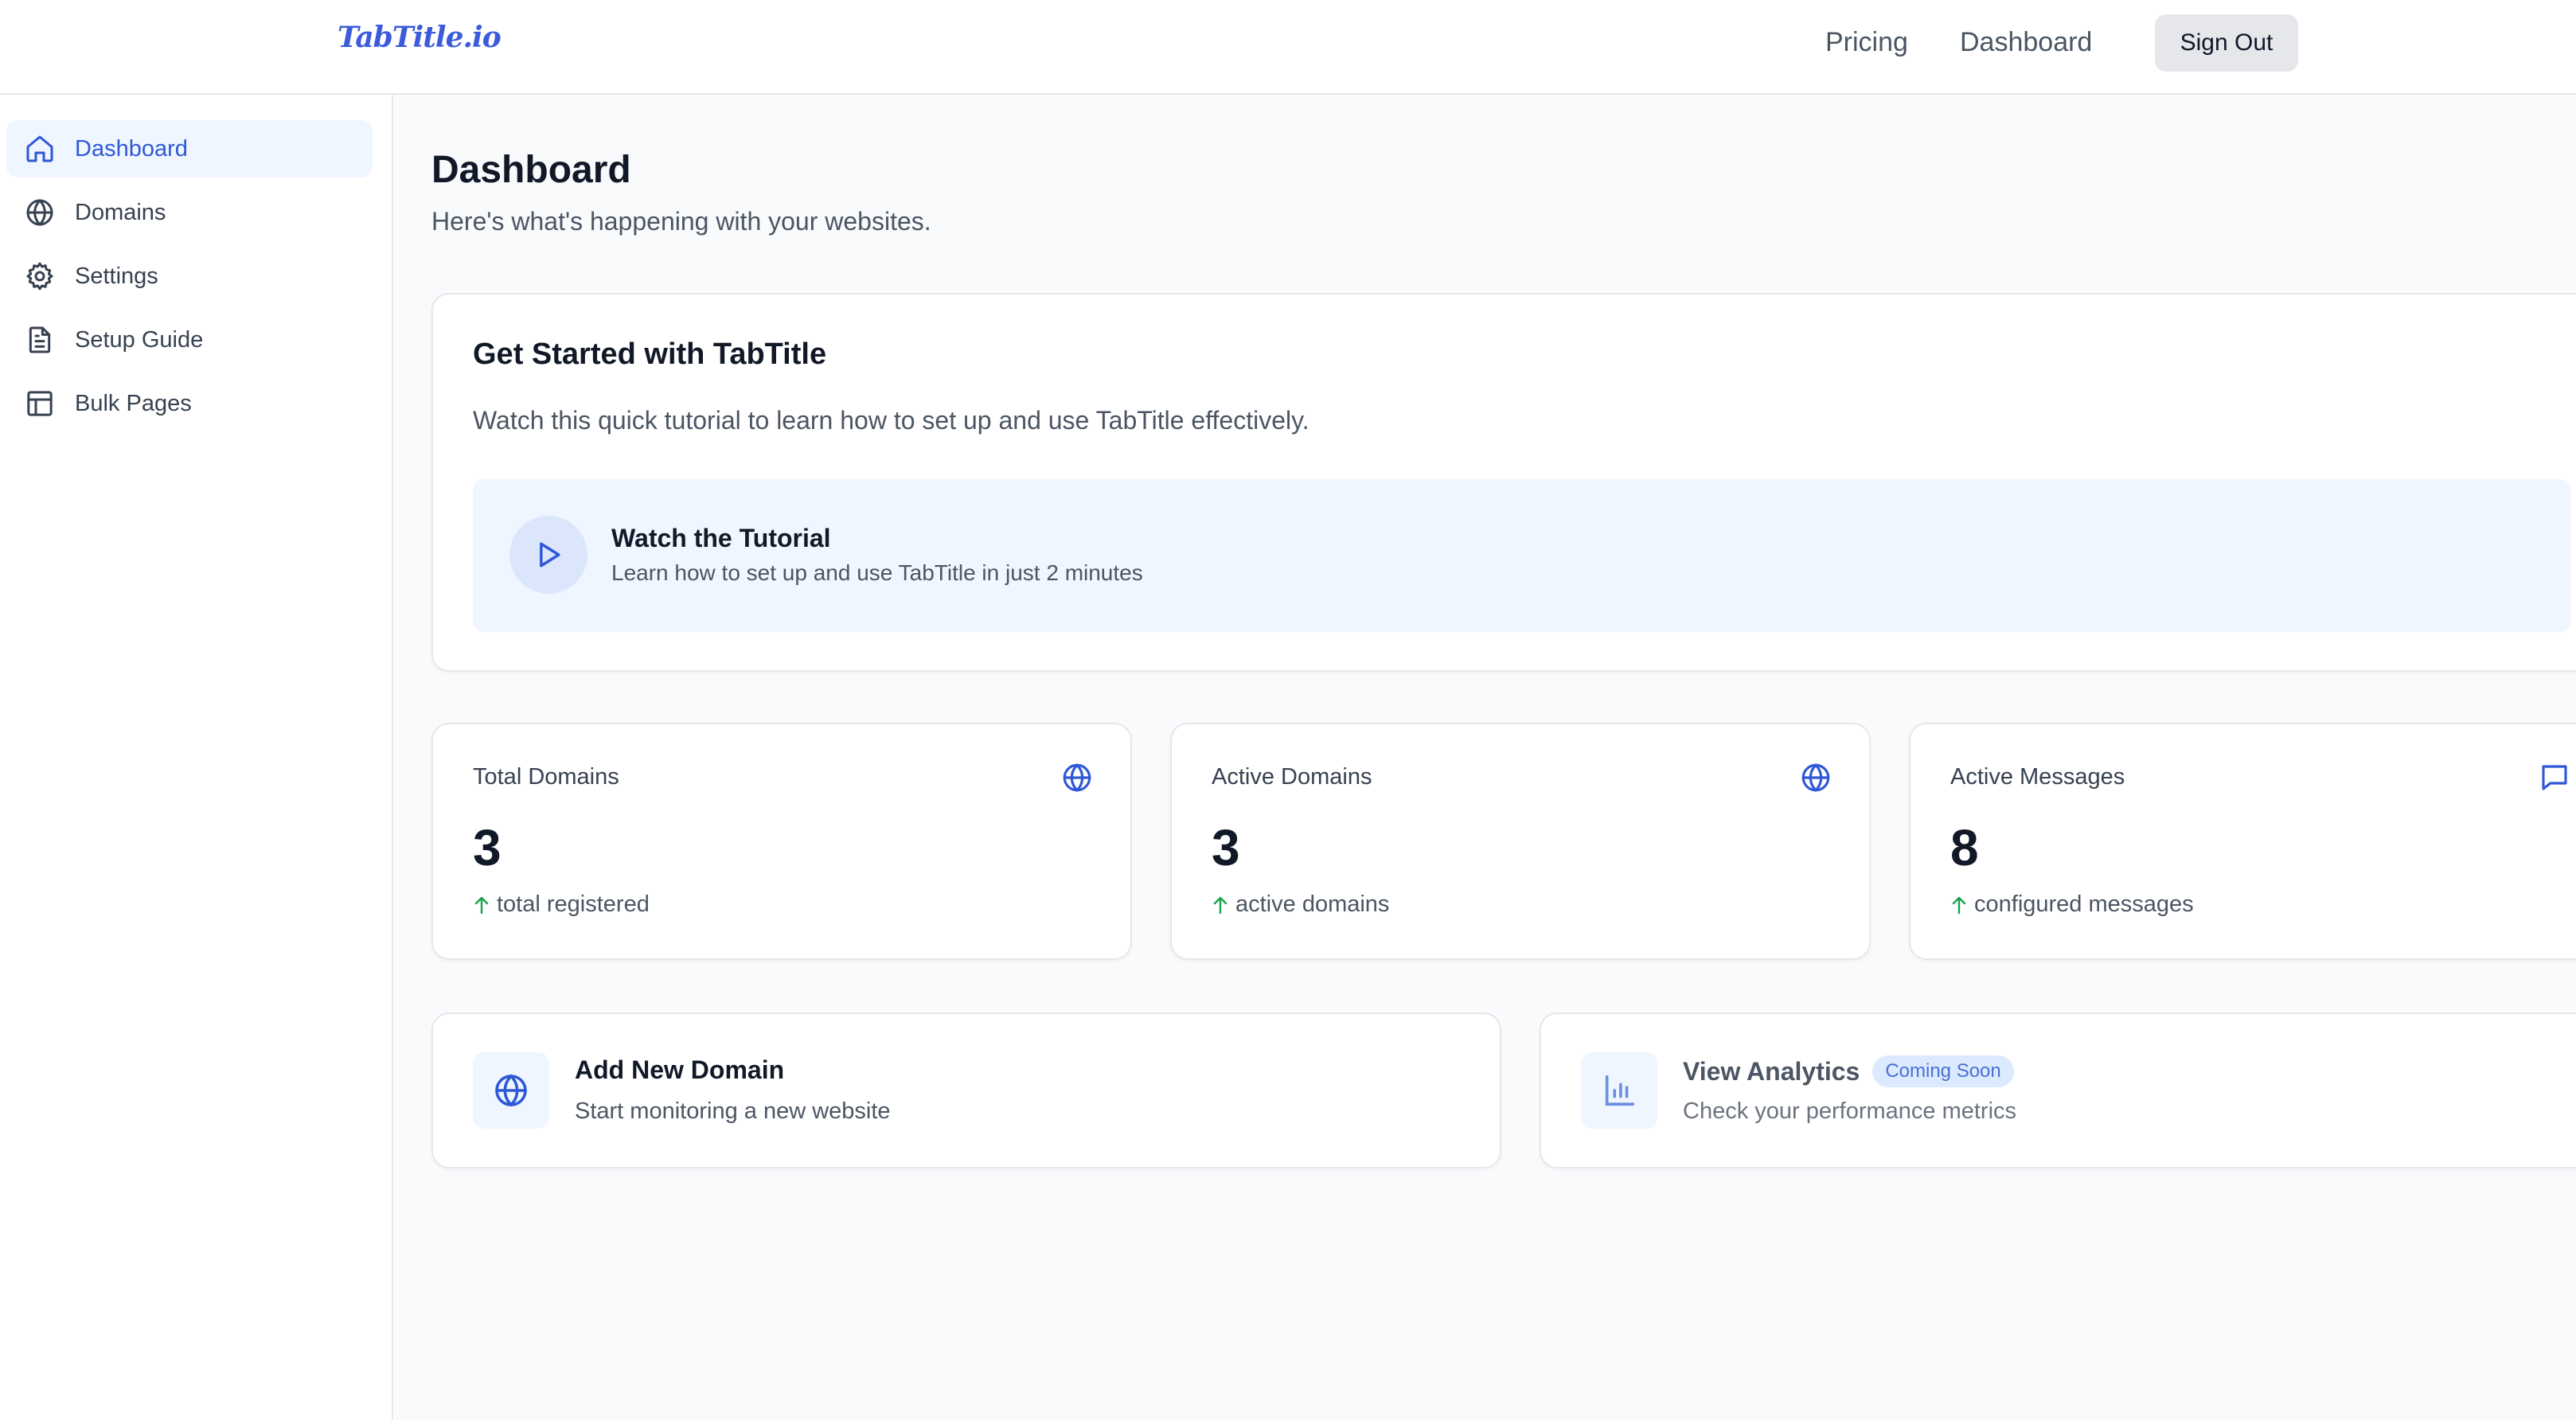  What do you see at coordinates (1943, 1071) in the screenshot?
I see `coming-soon-badge: Coming Soon` at bounding box center [1943, 1071].